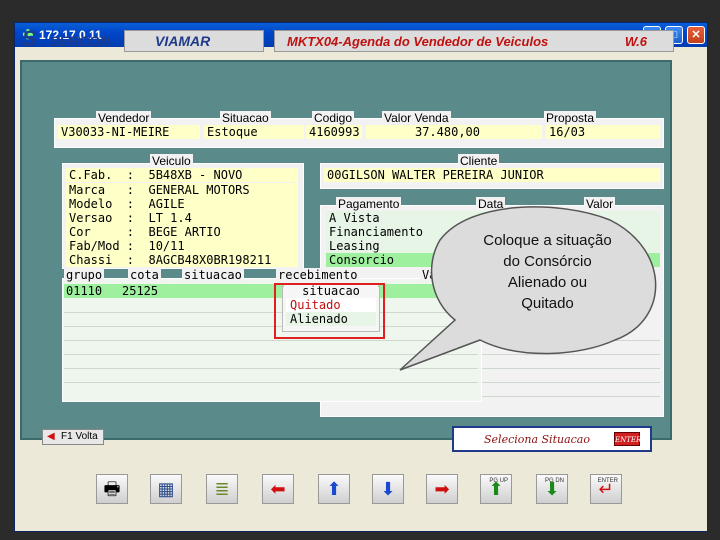 Image resolution: width=720 pixels, height=540 pixels. I want to click on valor-venda-label: Valor Venda, so click(416, 118).